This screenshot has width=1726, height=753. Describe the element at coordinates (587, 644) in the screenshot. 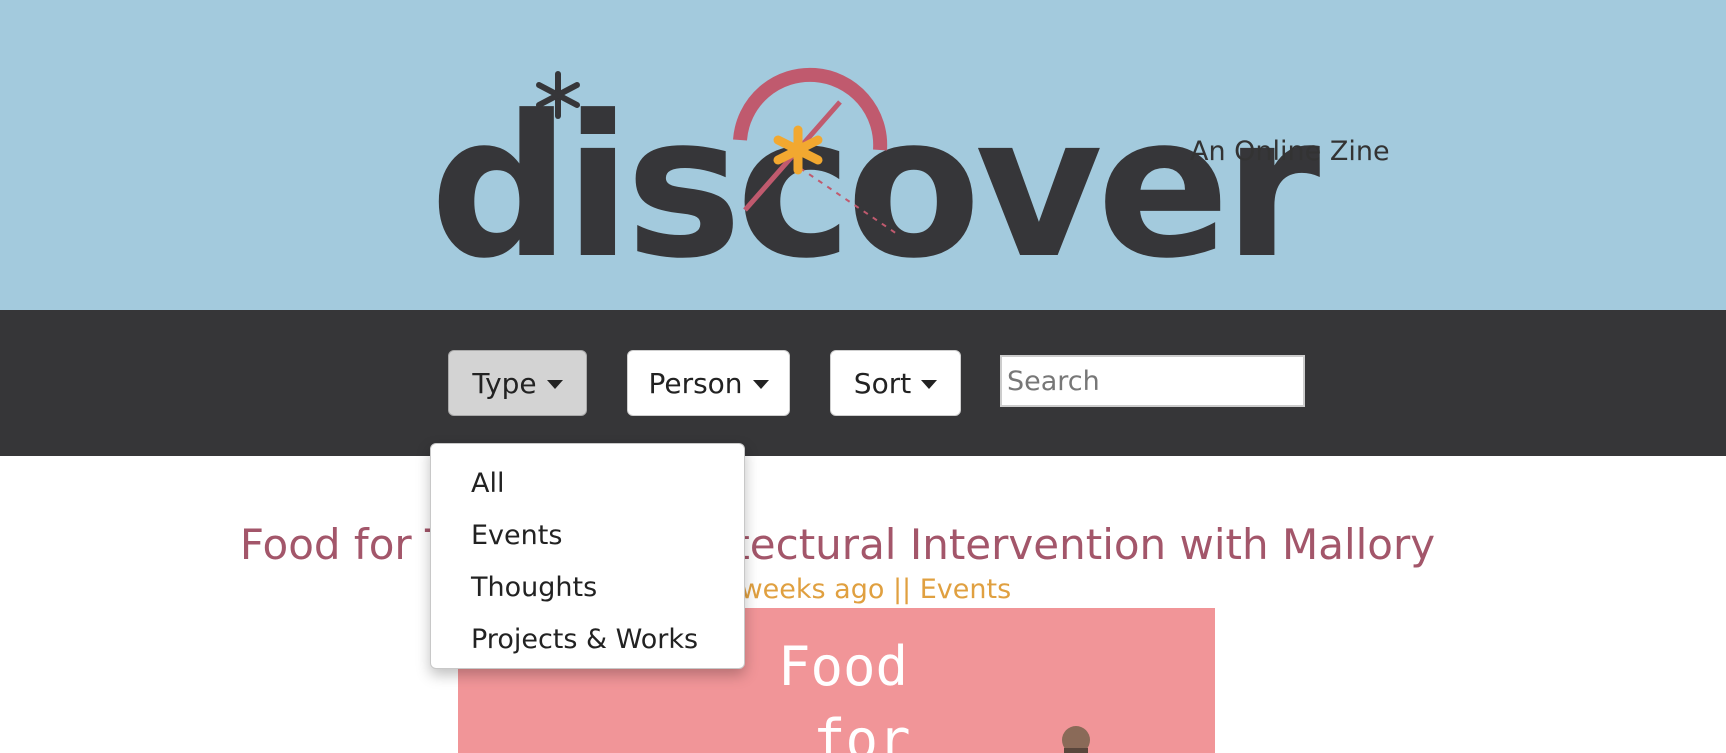

I see `menu-item-projects-works: Projects & Works` at that location.